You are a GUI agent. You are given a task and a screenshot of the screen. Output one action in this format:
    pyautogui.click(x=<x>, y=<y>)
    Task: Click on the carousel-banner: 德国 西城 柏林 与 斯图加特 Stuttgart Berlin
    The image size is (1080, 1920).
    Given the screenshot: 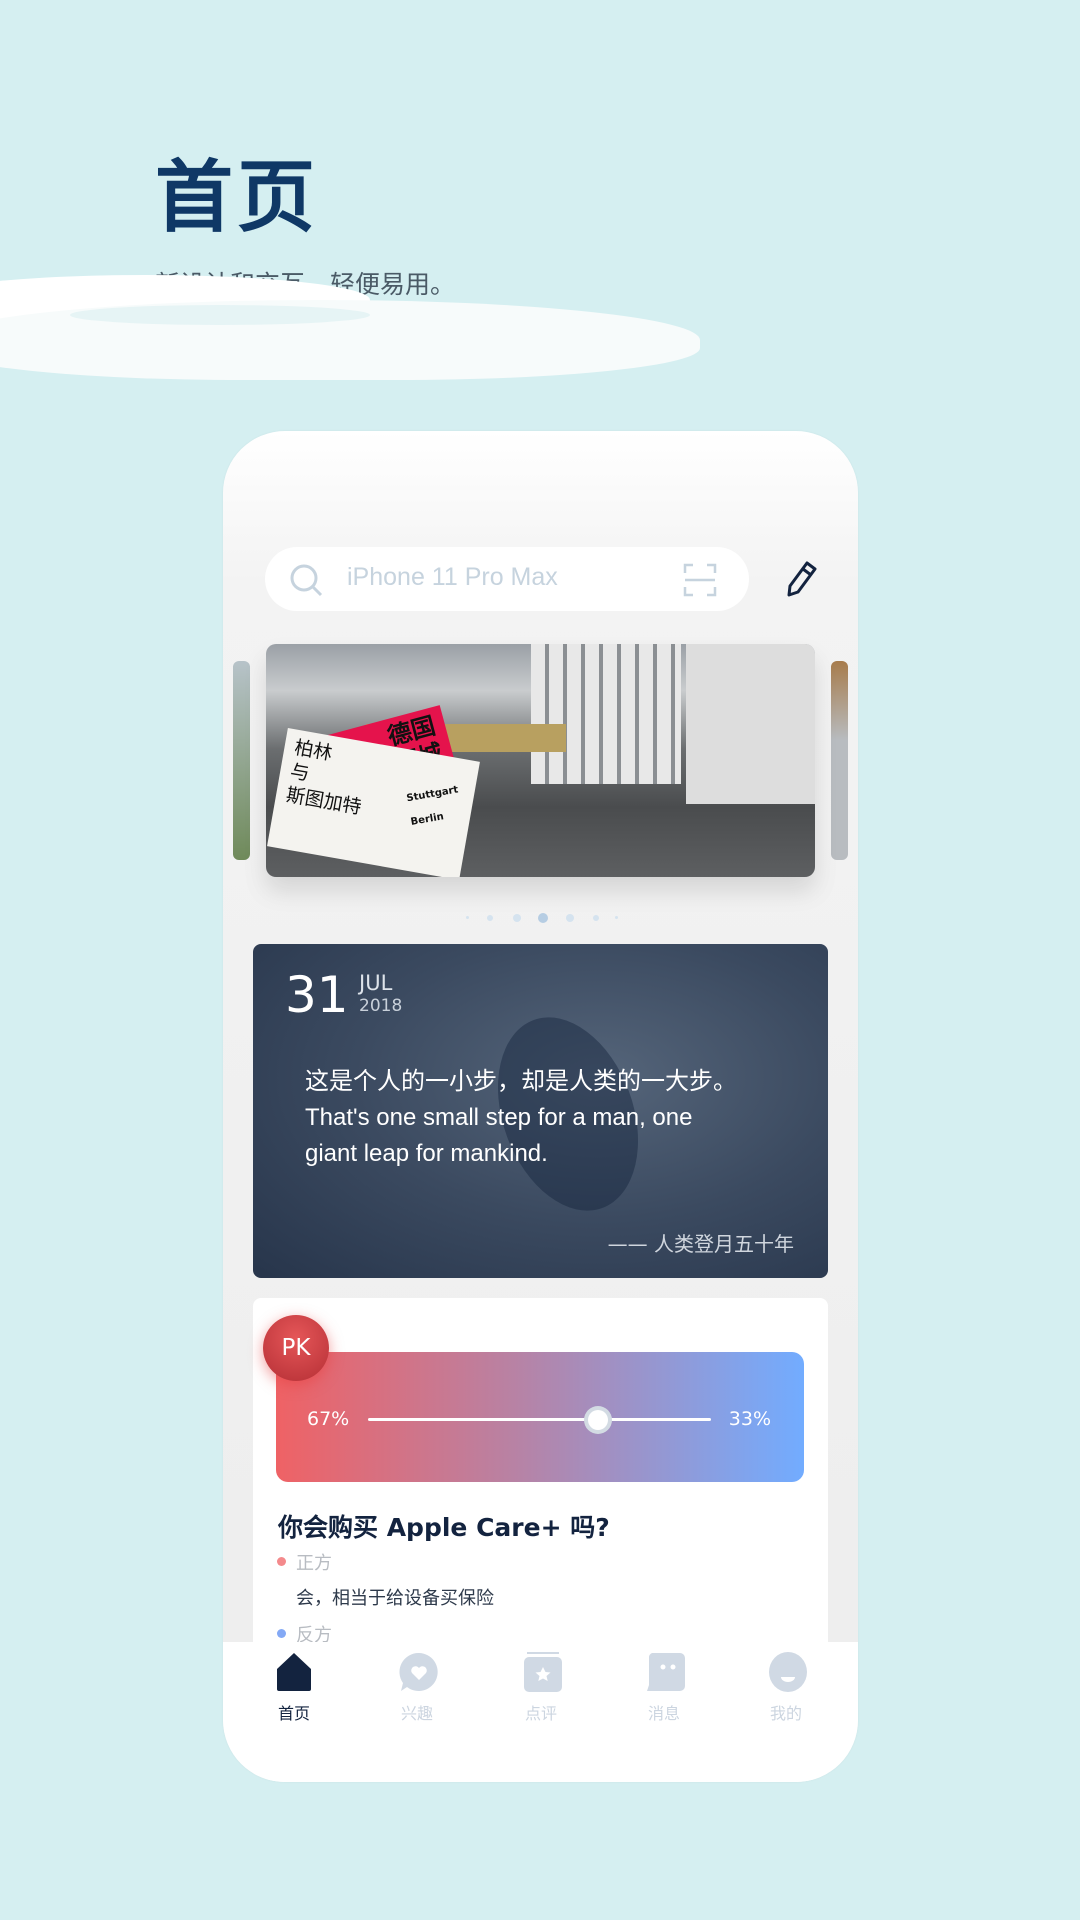 What is the action you would take?
    pyautogui.click(x=540, y=760)
    